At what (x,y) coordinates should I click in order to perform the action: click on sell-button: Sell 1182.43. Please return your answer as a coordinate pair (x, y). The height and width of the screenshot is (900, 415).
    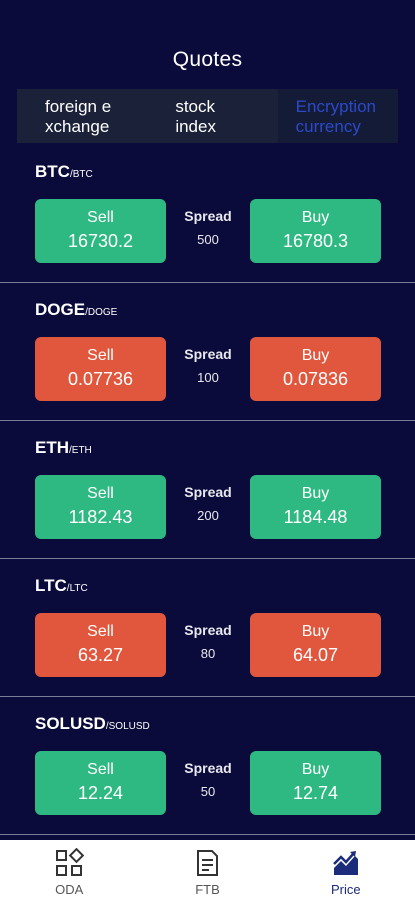
    Looking at the image, I should click on (100, 507).